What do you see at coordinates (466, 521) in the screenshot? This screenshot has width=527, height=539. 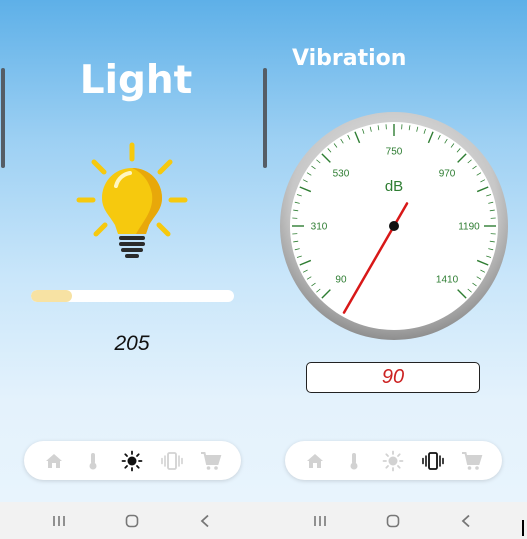 I see `back-icon-right` at bounding box center [466, 521].